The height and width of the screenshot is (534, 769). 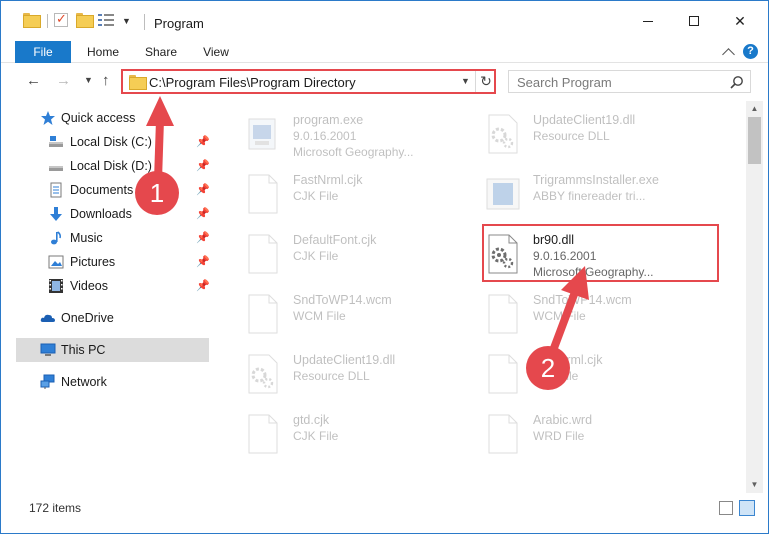 I want to click on arrow-to-br90-dll, so click(x=568, y=312).